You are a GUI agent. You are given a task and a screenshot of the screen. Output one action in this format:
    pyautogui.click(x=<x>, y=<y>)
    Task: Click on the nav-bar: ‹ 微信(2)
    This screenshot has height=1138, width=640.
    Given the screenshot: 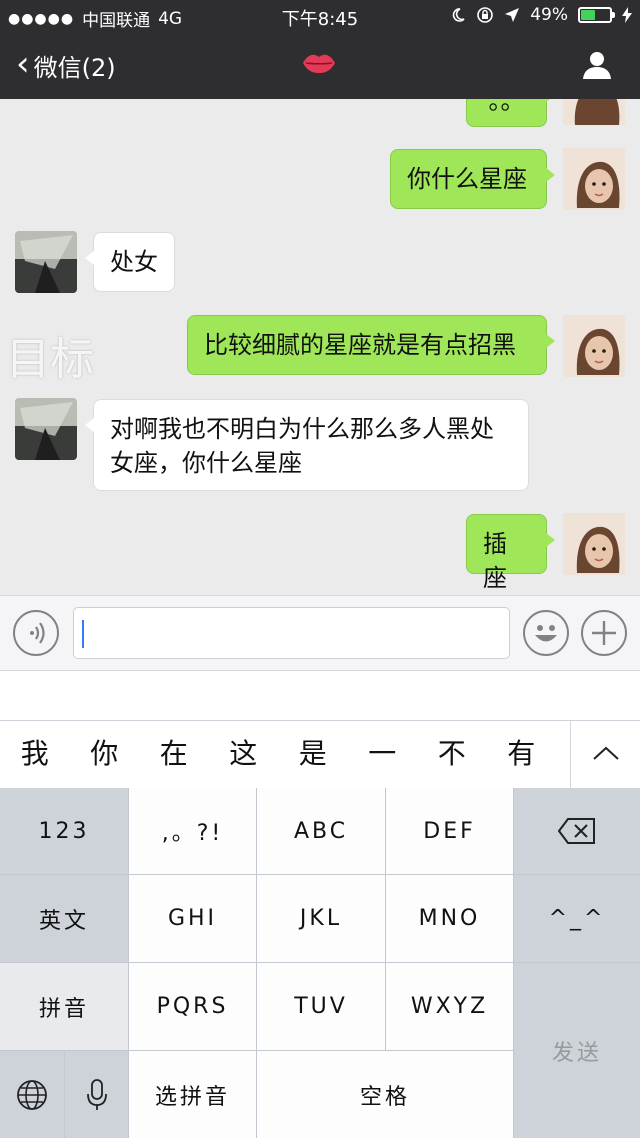 What is the action you would take?
    pyautogui.click(x=320, y=65)
    